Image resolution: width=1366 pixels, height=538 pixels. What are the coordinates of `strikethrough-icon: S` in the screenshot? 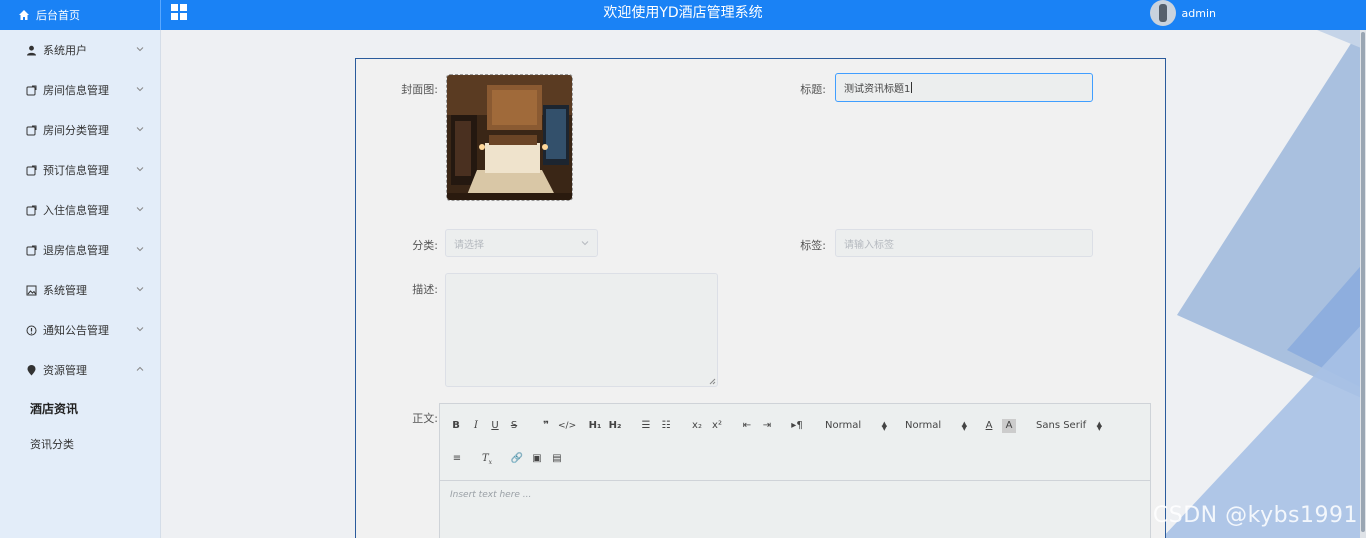 It's located at (514, 426).